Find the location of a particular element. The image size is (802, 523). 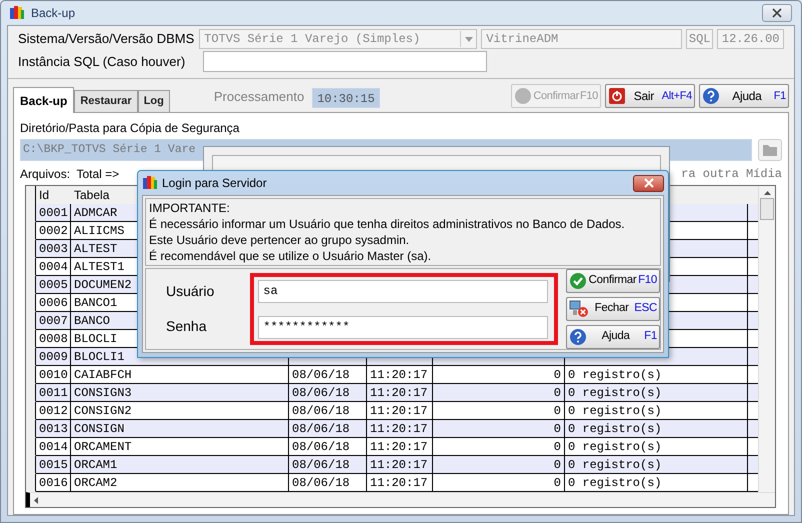

row-selector is located at coordinates (31, 483).